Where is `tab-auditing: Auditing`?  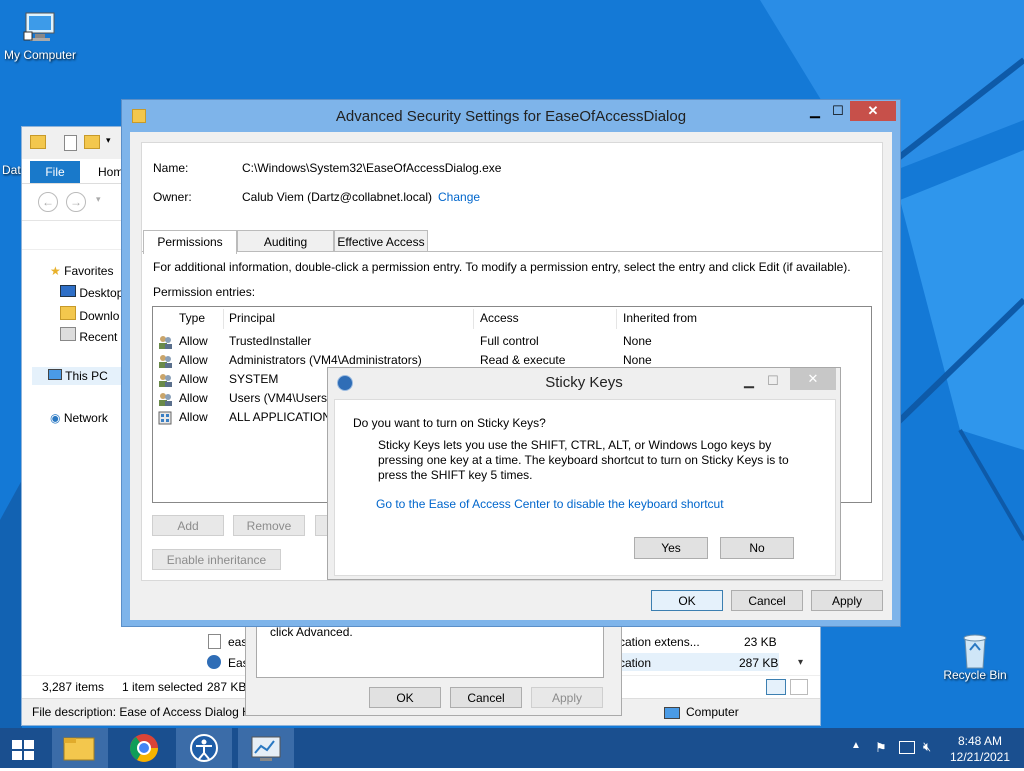 tab-auditing: Auditing is located at coordinates (285, 241).